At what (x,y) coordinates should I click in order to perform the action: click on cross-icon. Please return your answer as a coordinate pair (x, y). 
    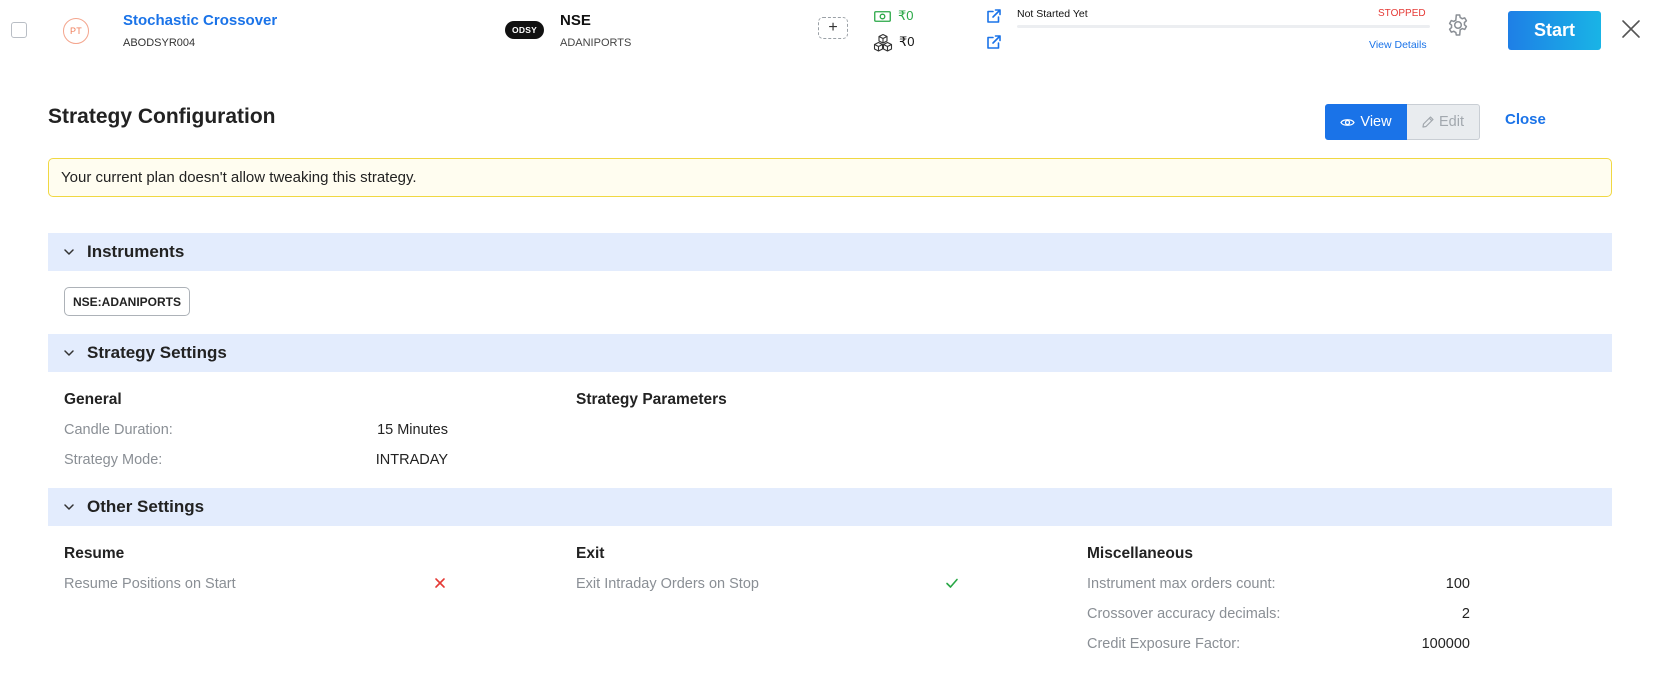
    Looking at the image, I should click on (440, 583).